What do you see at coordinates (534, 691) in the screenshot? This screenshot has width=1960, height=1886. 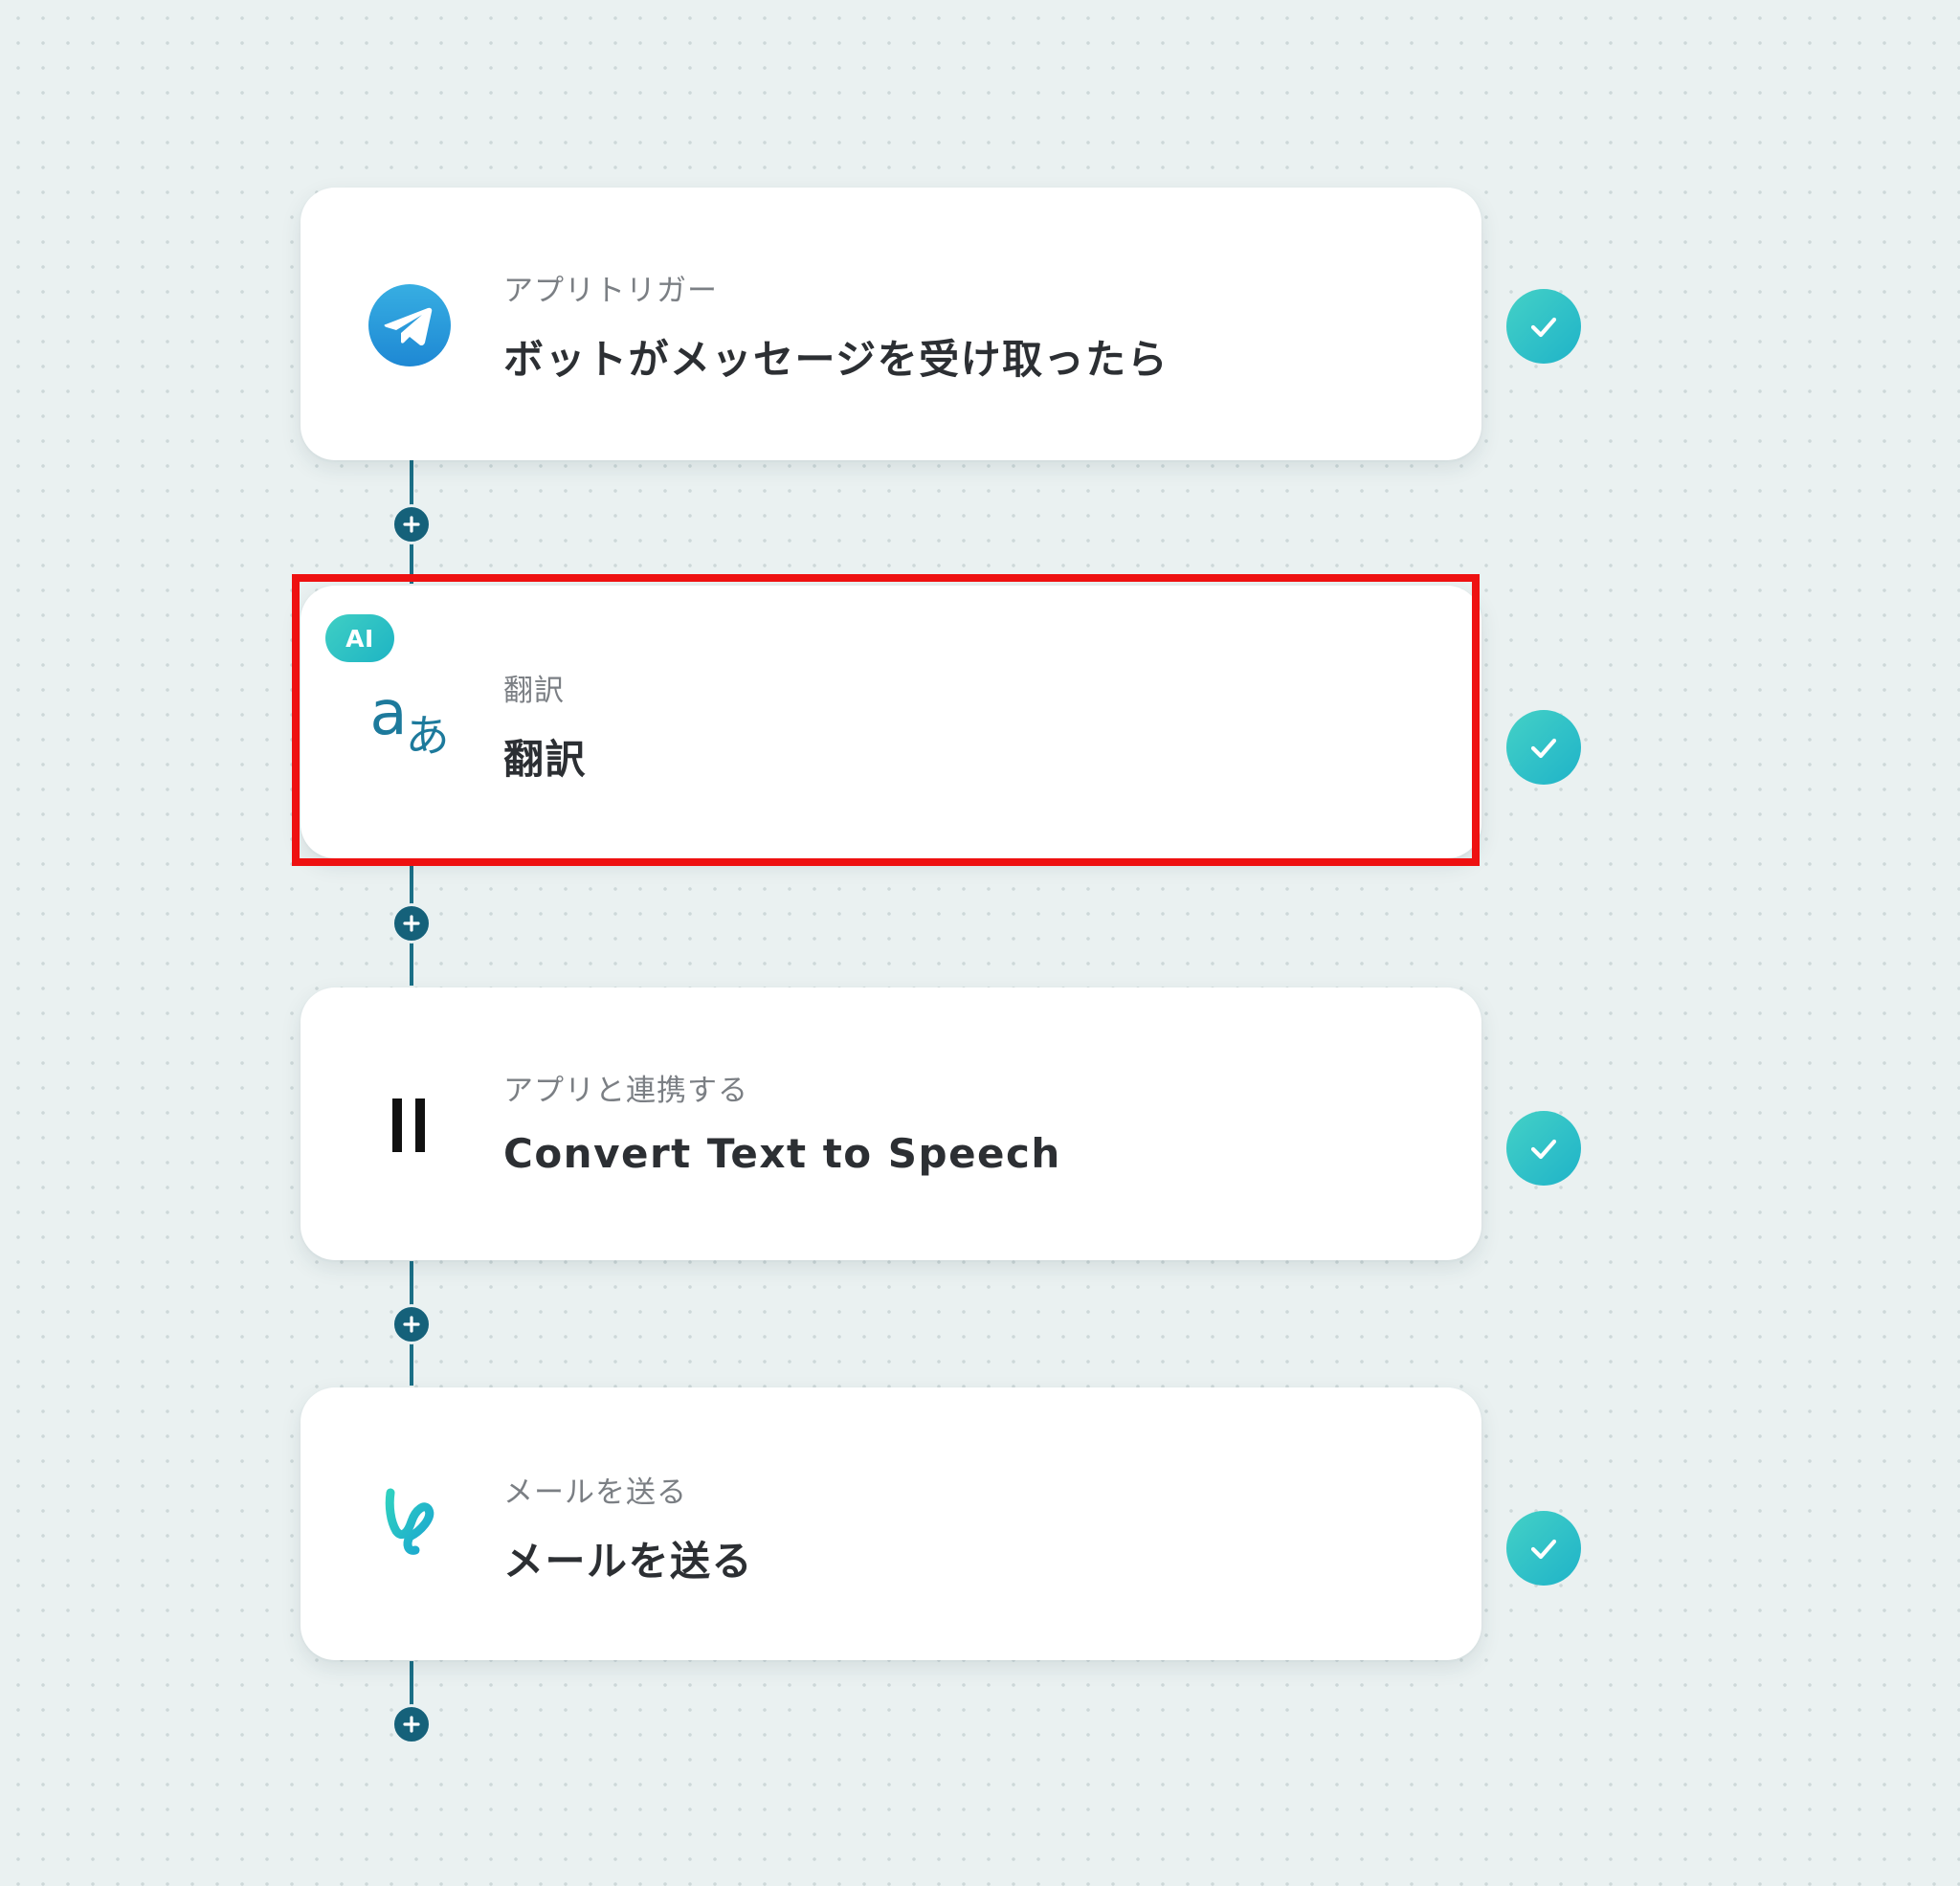 I see `step-kicker: 翻訳` at bounding box center [534, 691].